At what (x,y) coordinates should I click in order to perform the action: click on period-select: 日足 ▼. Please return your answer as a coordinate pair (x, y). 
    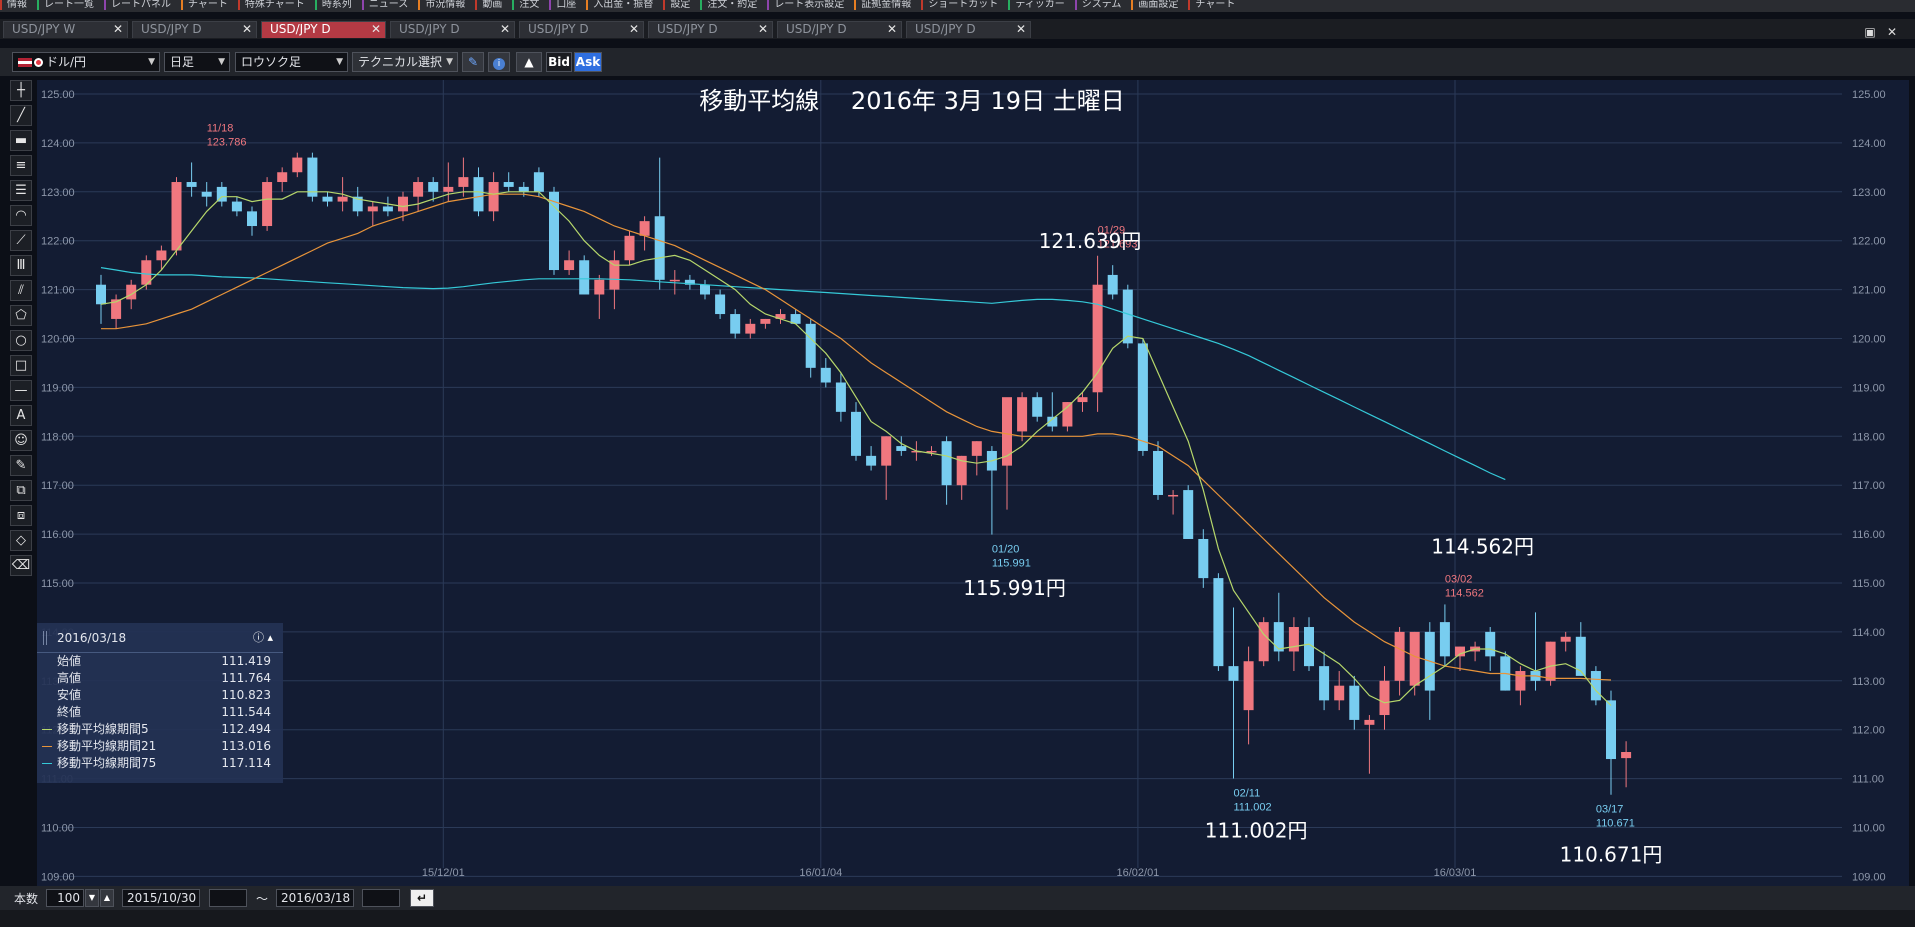
    Looking at the image, I should click on (197, 62).